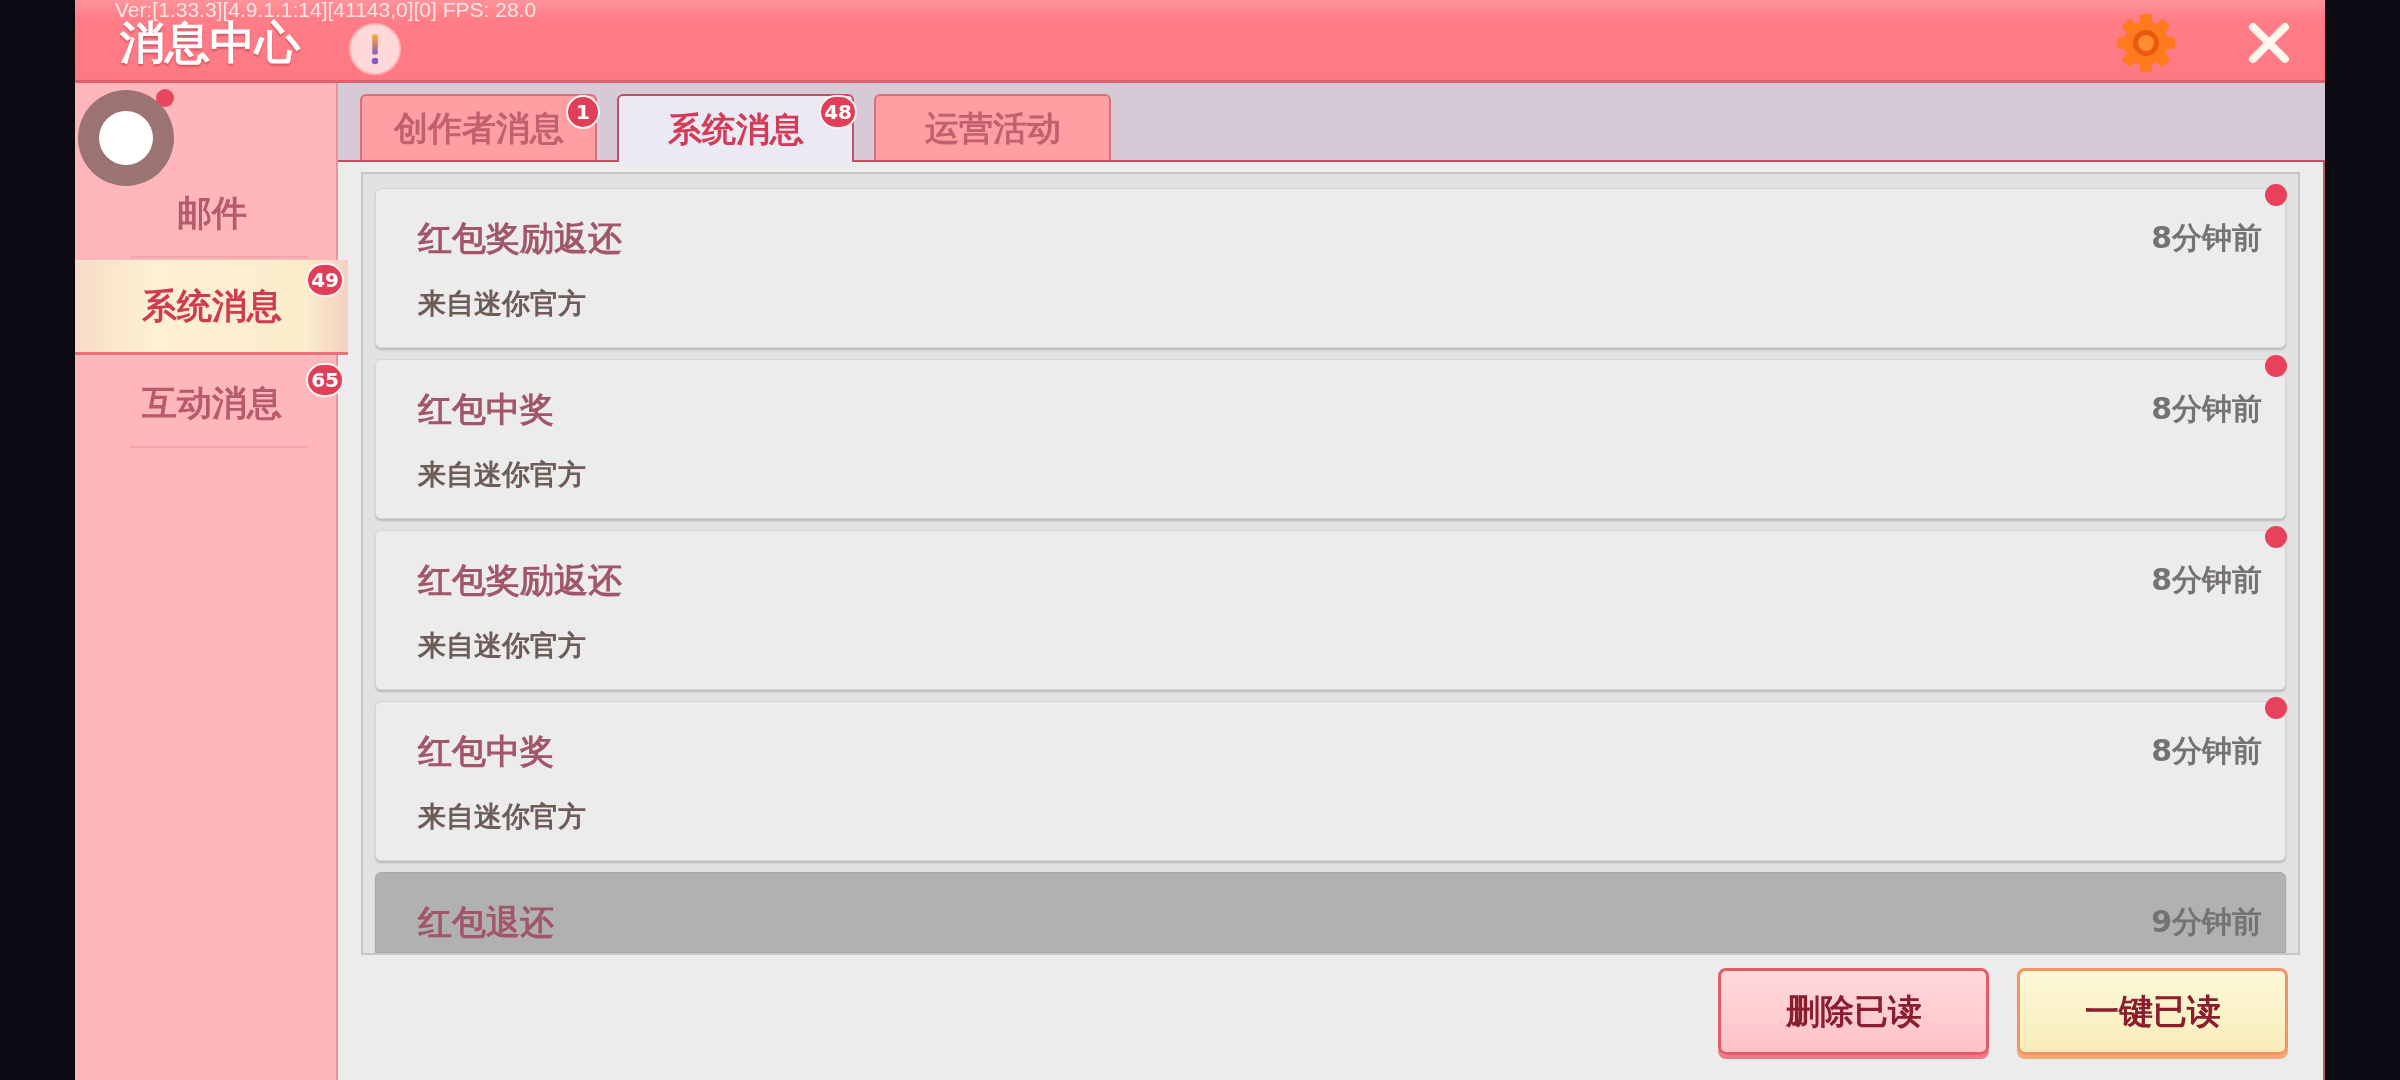 This screenshot has height=1080, width=2400. Describe the element at coordinates (126, 138) in the screenshot. I see `avatar-icon` at that location.